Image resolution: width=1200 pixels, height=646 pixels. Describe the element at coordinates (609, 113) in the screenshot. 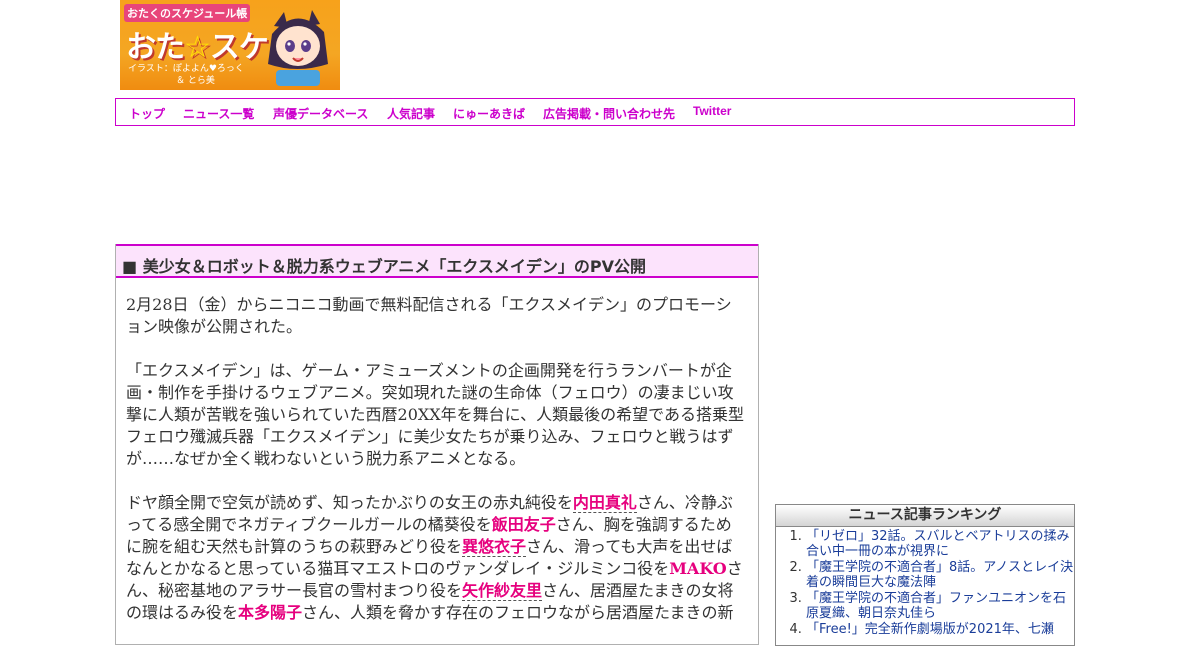

I see `nav-advertise-contact: 広告掲載・問い合わせ先` at that location.